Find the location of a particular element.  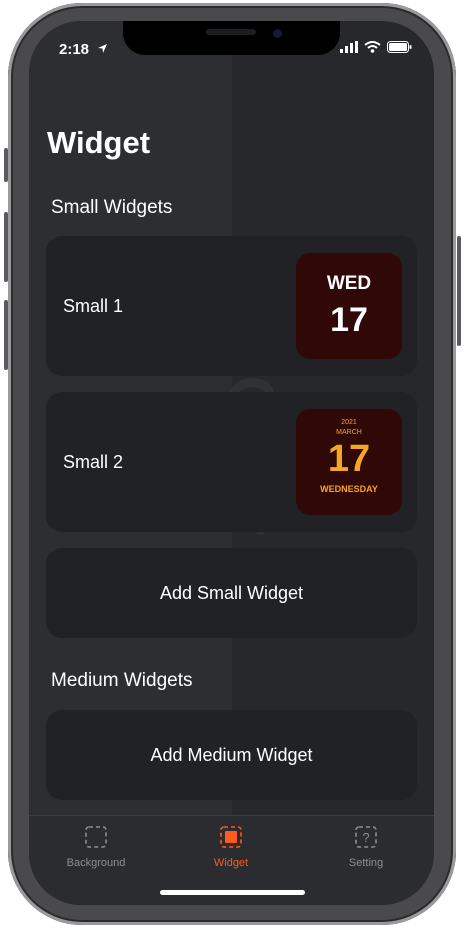

small-widget-label: Small 1 is located at coordinates (93, 306).